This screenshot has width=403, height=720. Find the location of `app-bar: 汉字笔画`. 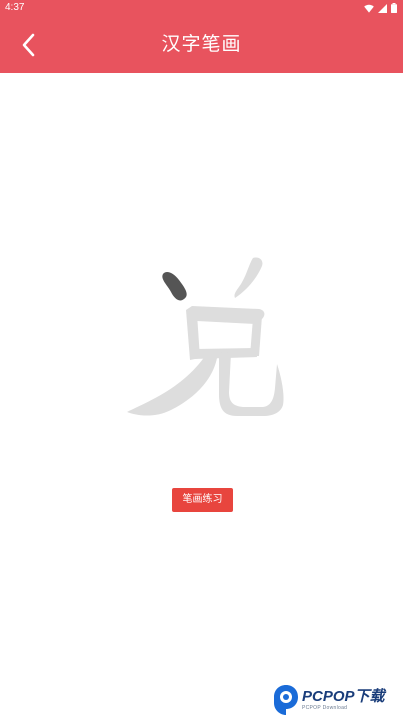

app-bar: 汉字笔画 is located at coordinates (201, 44).